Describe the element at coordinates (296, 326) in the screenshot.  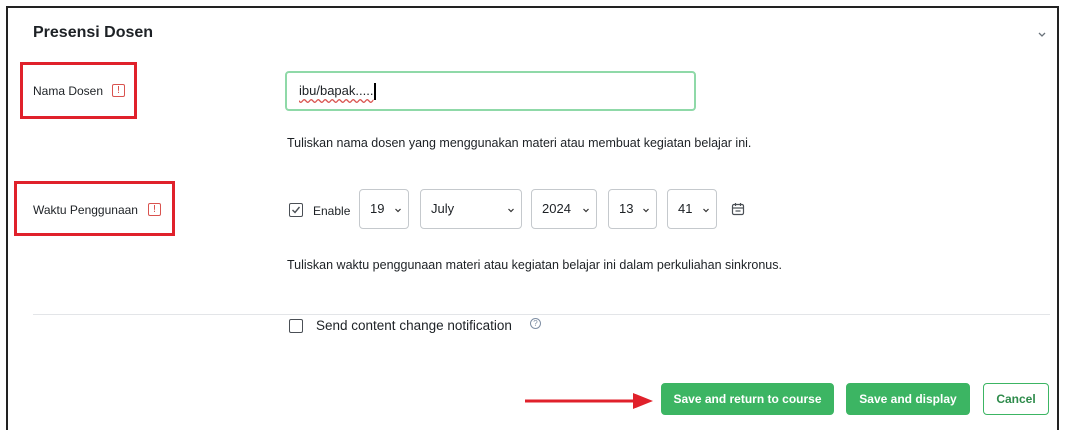
I see `notification-checkbox` at that location.